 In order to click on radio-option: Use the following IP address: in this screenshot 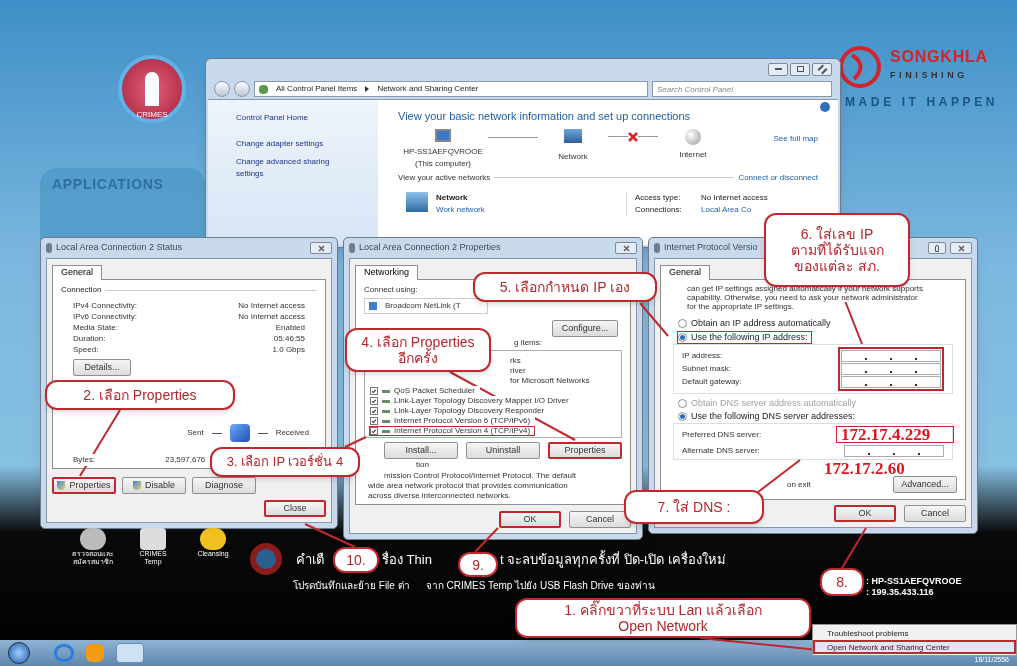, I will do `click(745, 337)`.